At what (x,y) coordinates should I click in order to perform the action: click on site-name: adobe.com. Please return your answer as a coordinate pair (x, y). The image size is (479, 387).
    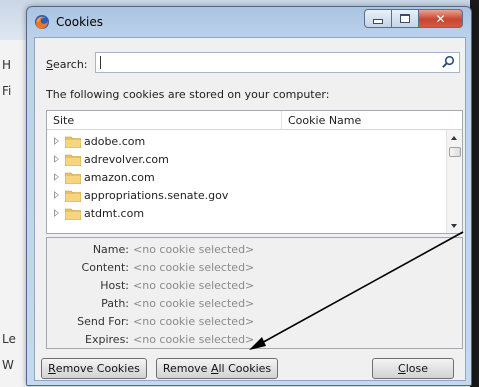
    Looking at the image, I should click on (115, 141).